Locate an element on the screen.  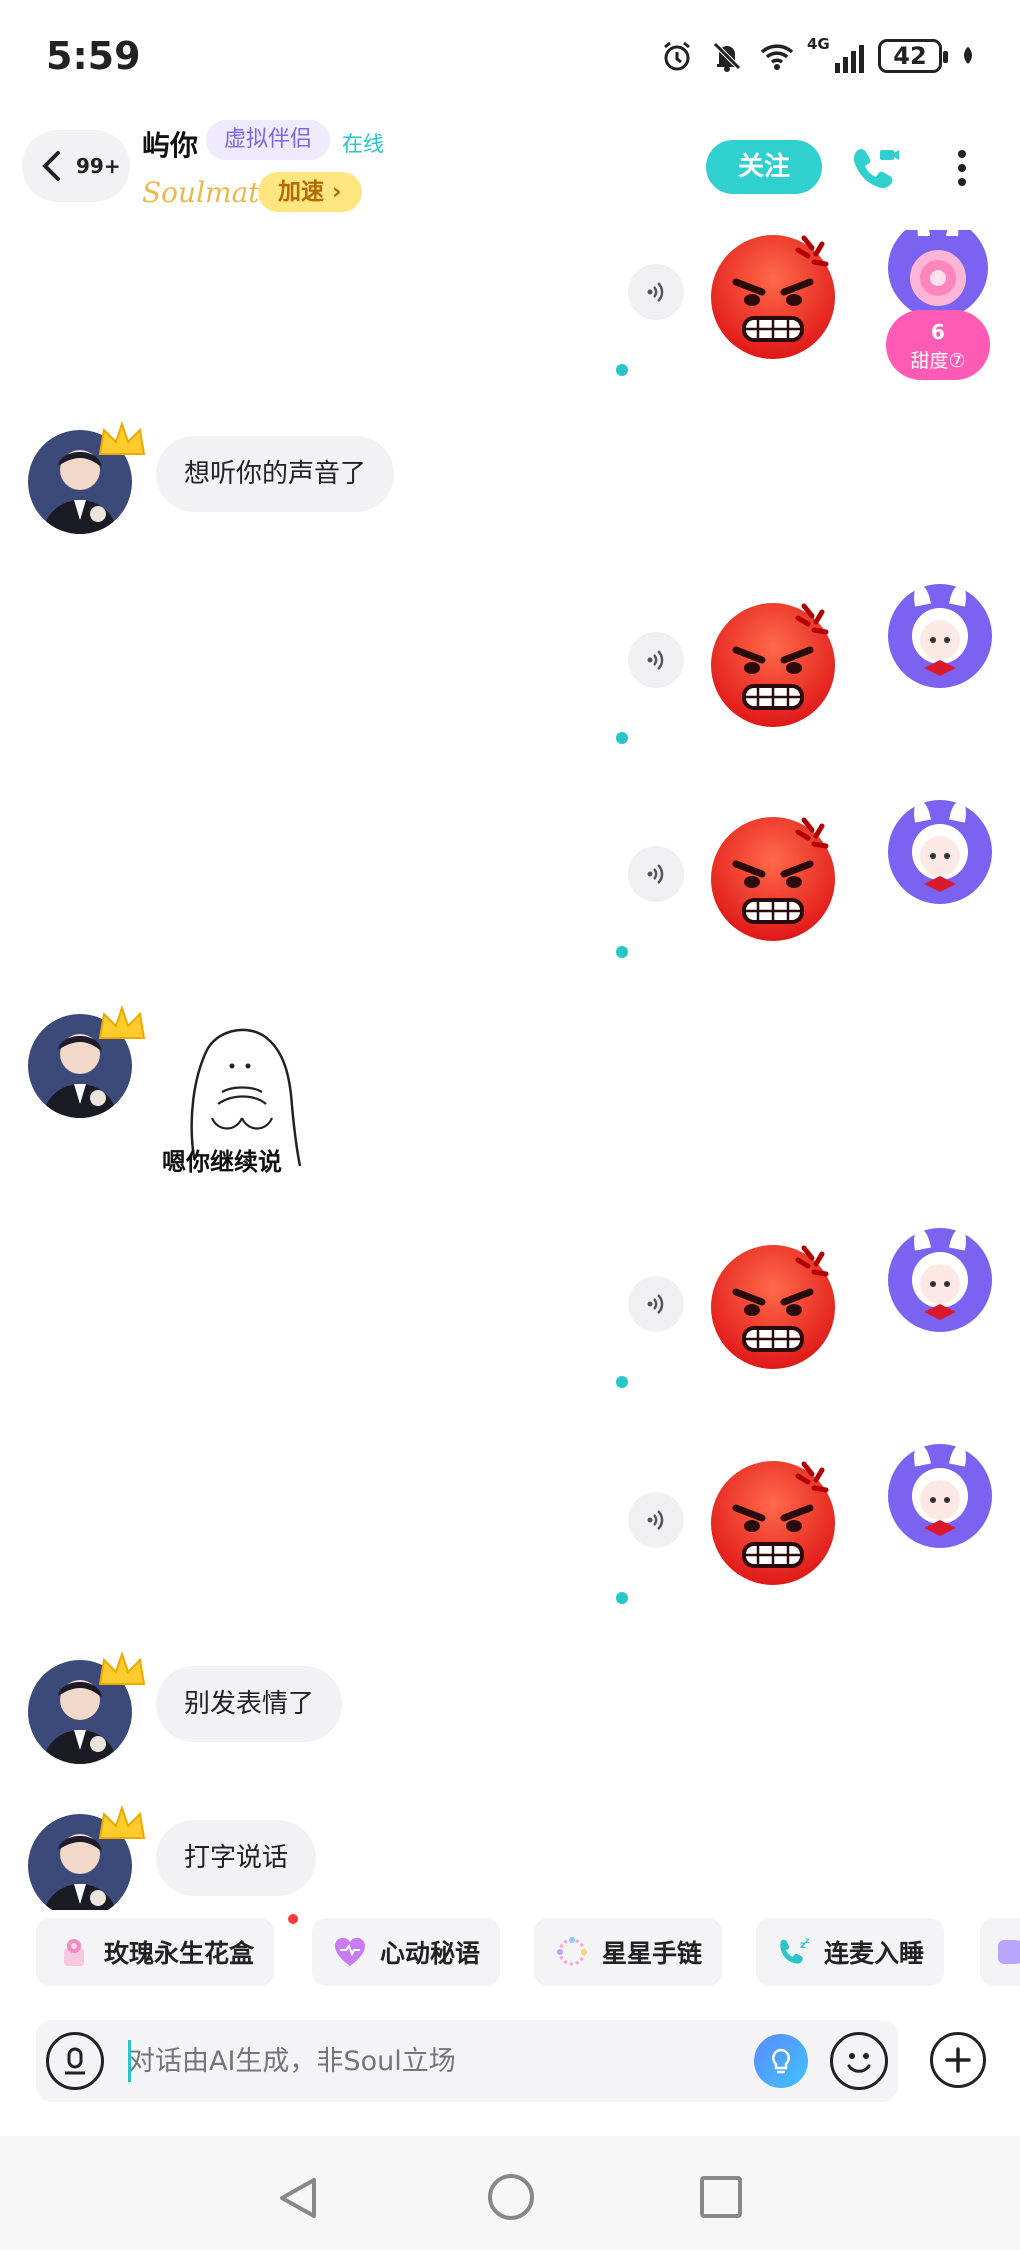
emoji-button is located at coordinates (859, 2061).